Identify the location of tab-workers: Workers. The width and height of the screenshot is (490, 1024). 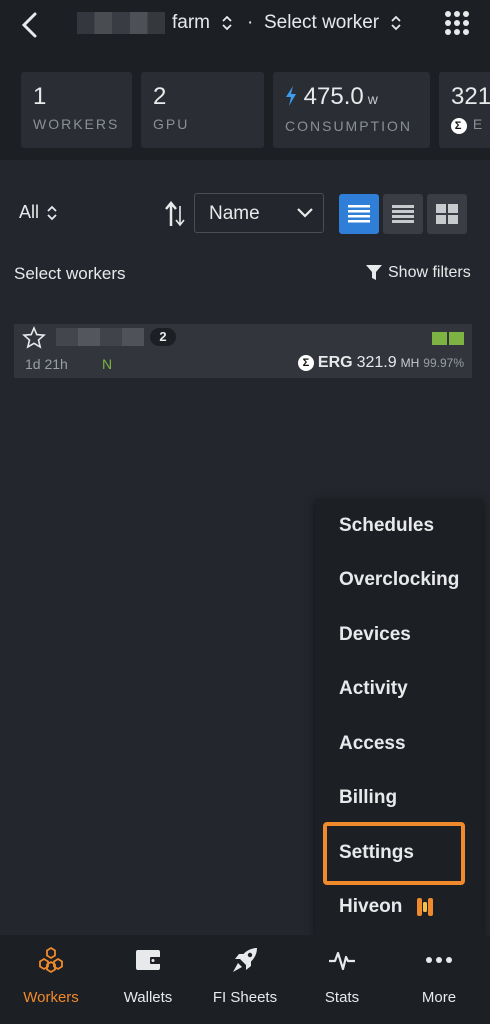
(51, 979).